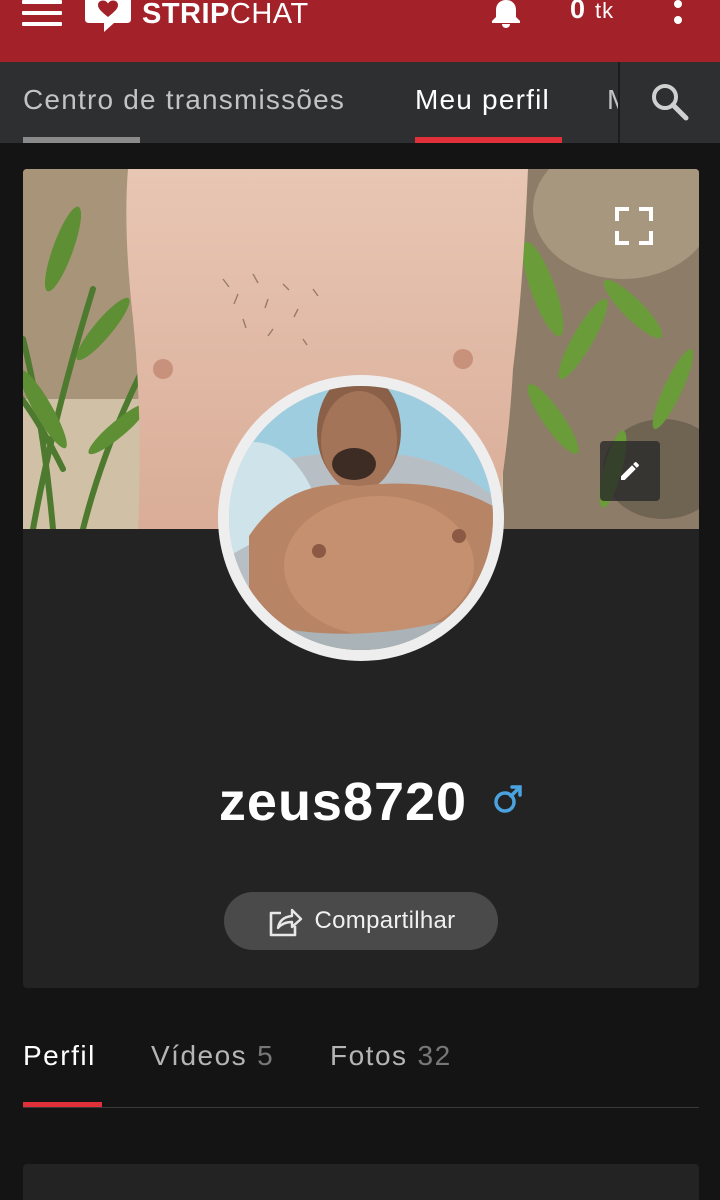  I want to click on share-button-label: Compartilhar, so click(385, 920).